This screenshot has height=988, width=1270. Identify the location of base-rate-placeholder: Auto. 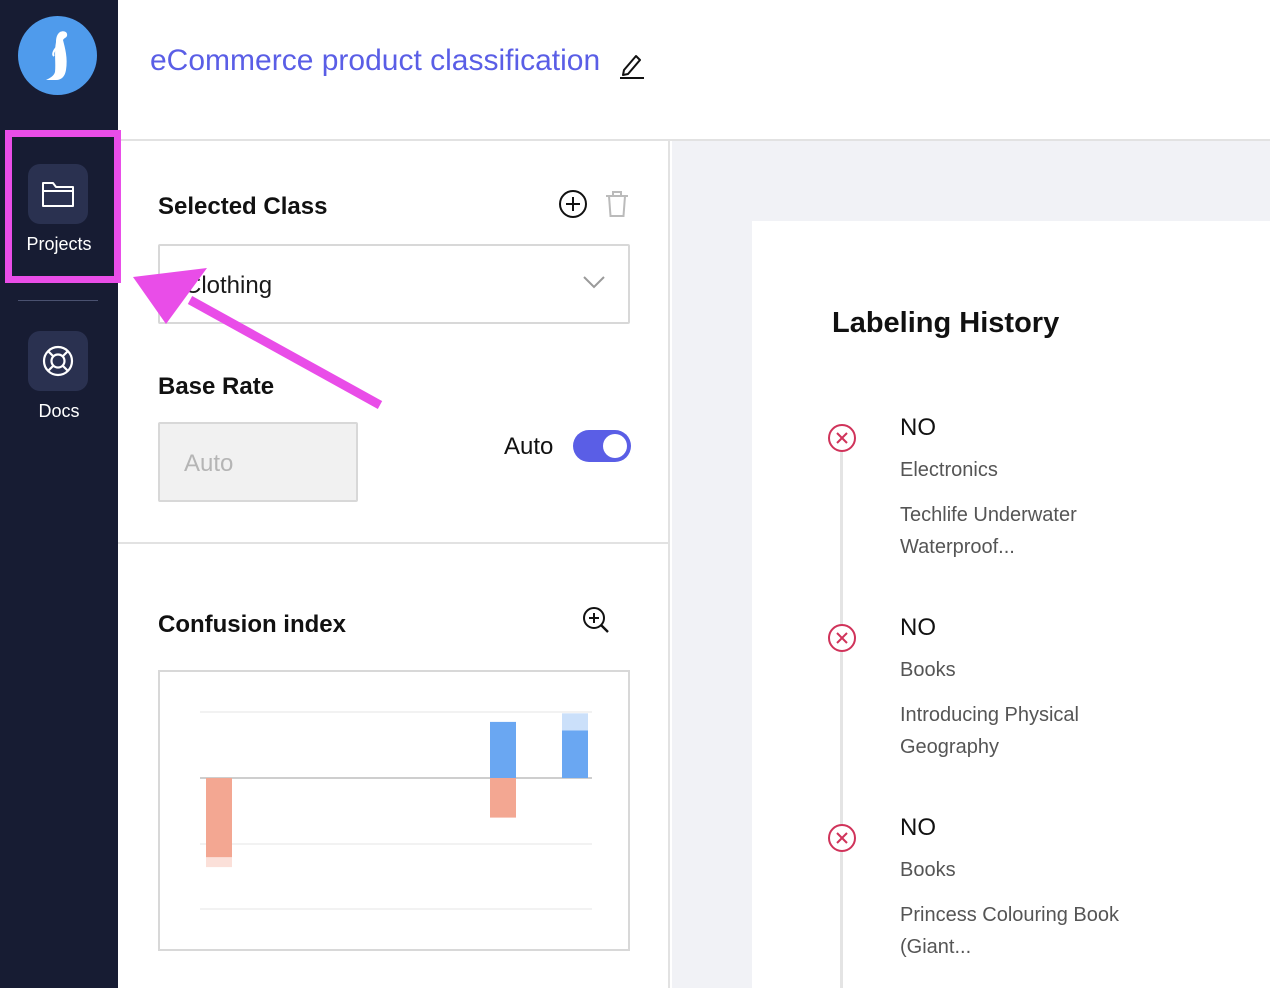
(209, 463).